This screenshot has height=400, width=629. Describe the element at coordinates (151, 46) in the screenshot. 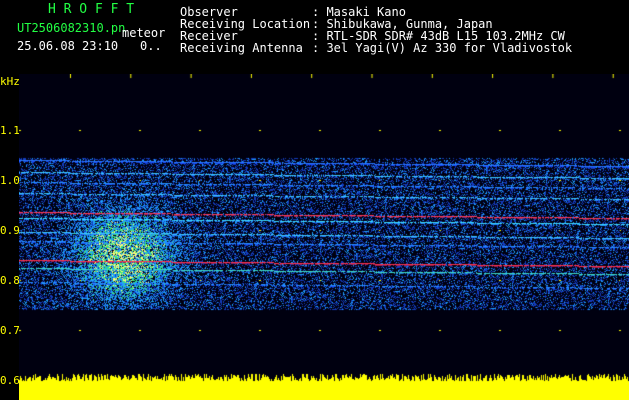

I see `counter-label: 0..` at that location.